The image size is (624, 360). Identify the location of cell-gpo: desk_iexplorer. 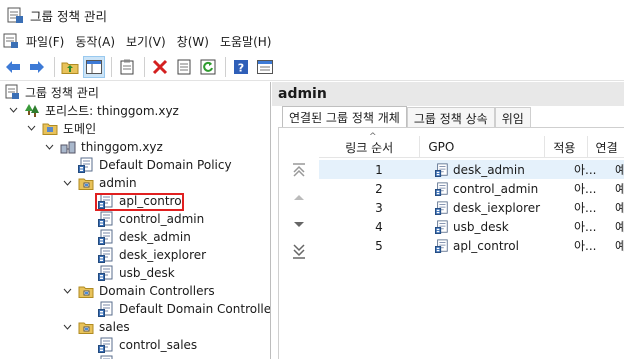
(496, 208).